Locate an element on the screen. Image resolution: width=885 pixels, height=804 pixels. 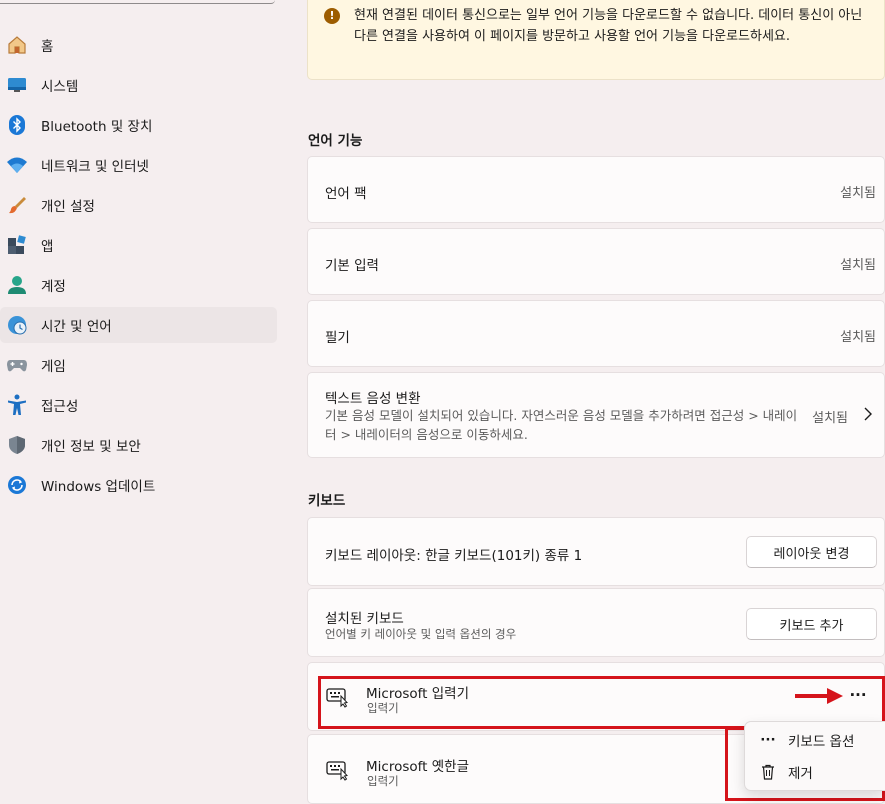
menu-item-label: 키보드 옵션 is located at coordinates (821, 742).